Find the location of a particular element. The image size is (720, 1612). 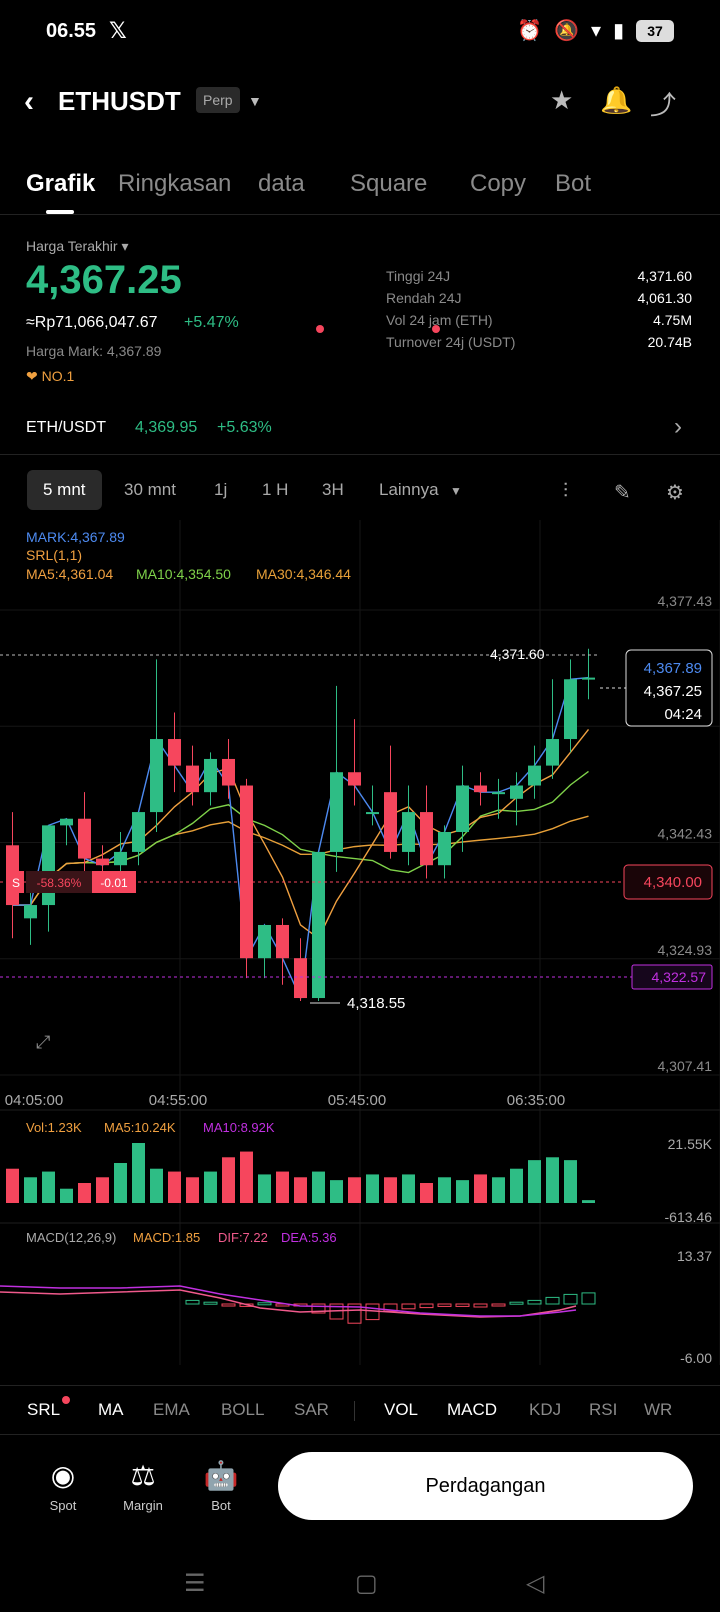

indicator-rsi: RSI is located at coordinates (603, 1410).